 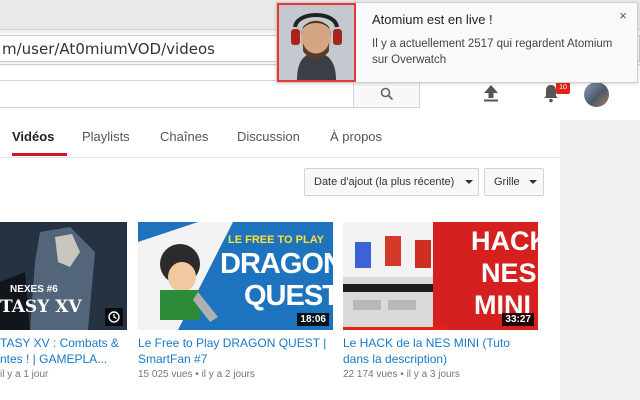 What do you see at coordinates (426, 343) in the screenshot?
I see `video-title-line: Le HACK de la NES MINI (Tuto` at bounding box center [426, 343].